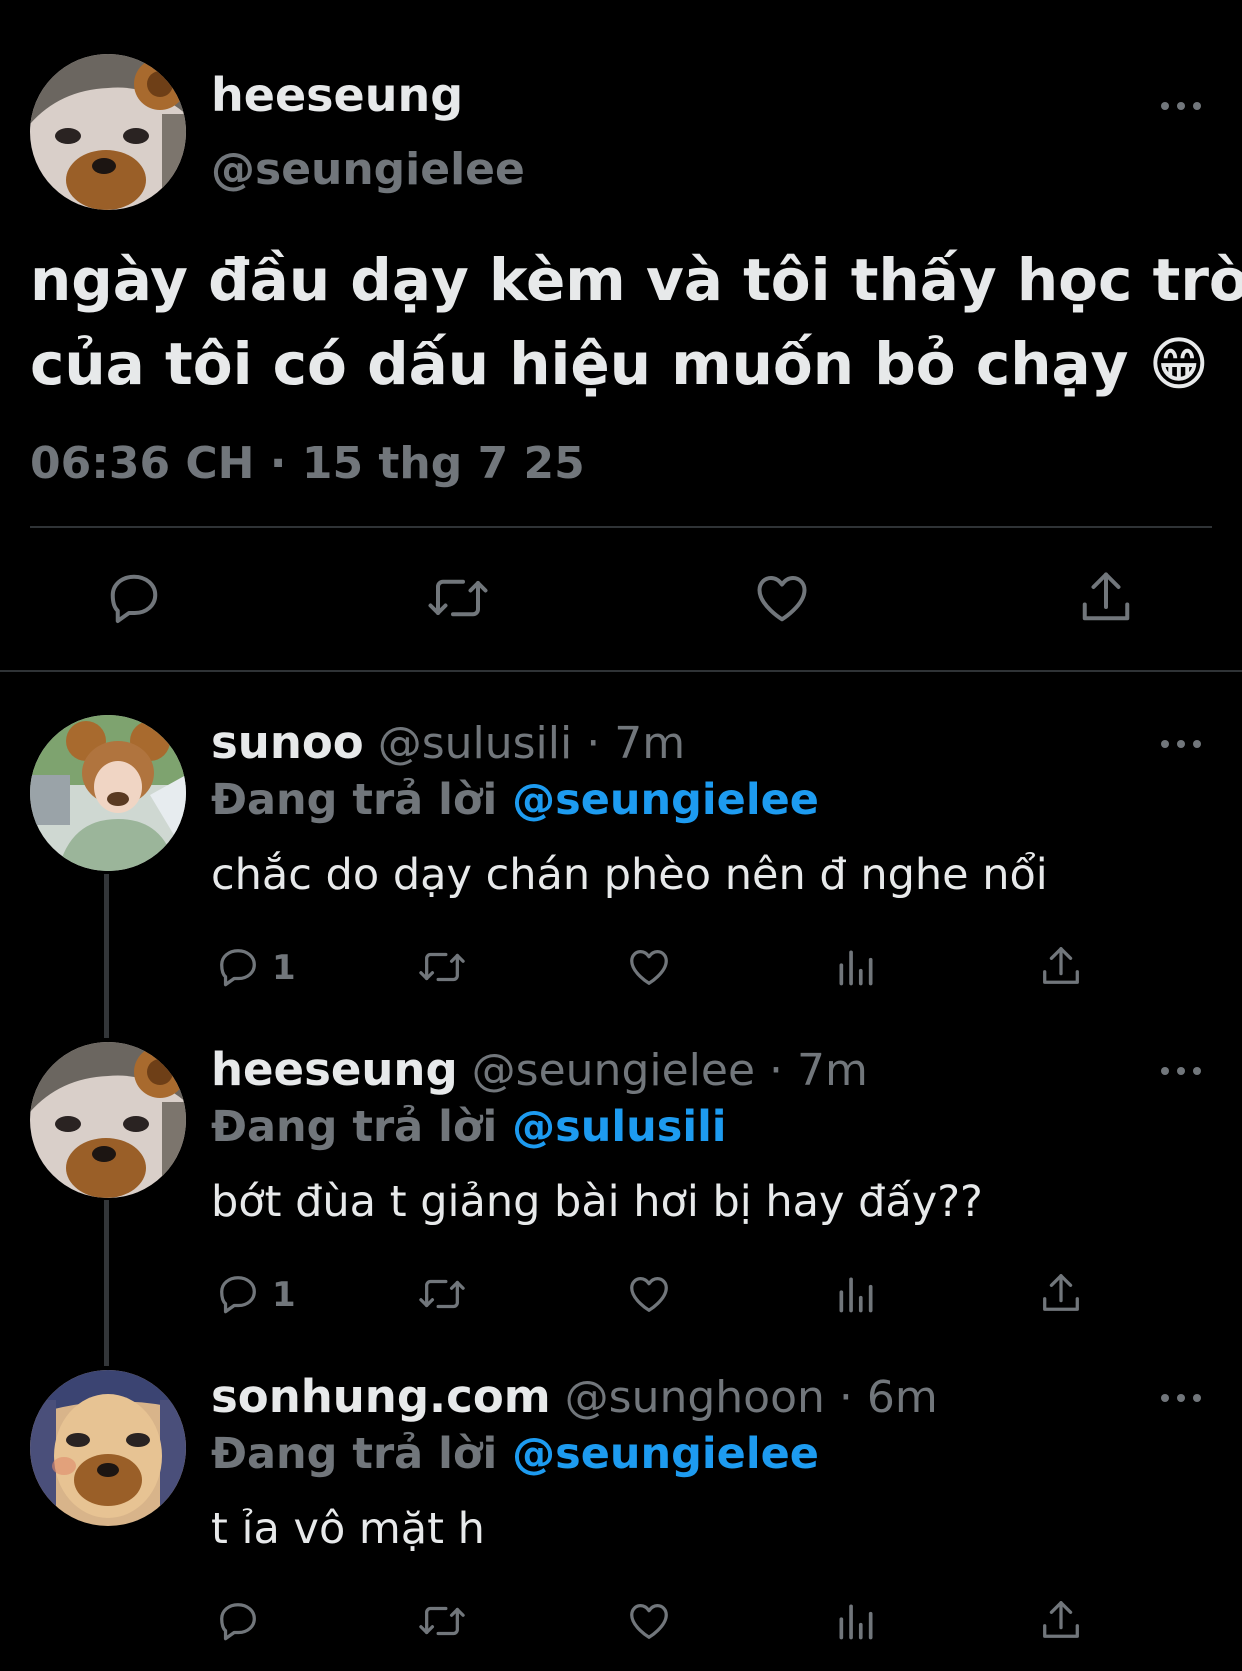  I want to click on avatar-sunoo, so click(108, 793).